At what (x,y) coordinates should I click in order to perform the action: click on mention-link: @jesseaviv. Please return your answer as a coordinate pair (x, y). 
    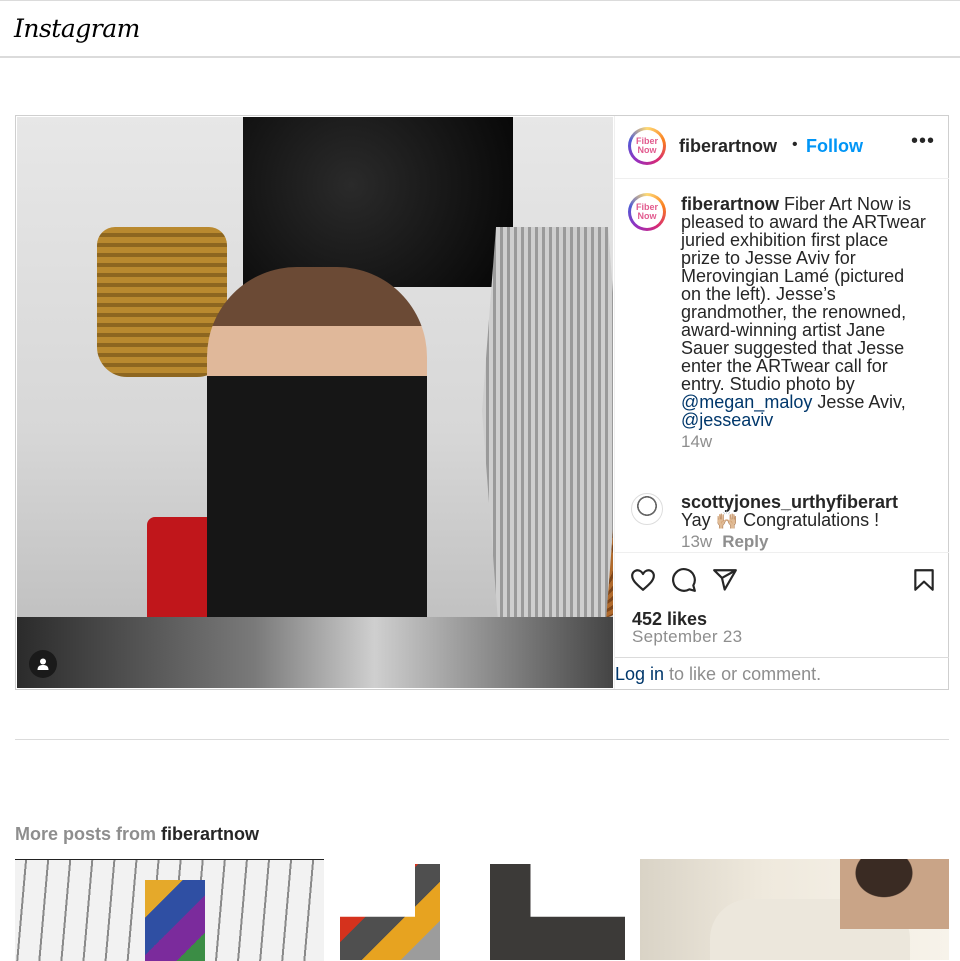
    Looking at the image, I should click on (727, 420).